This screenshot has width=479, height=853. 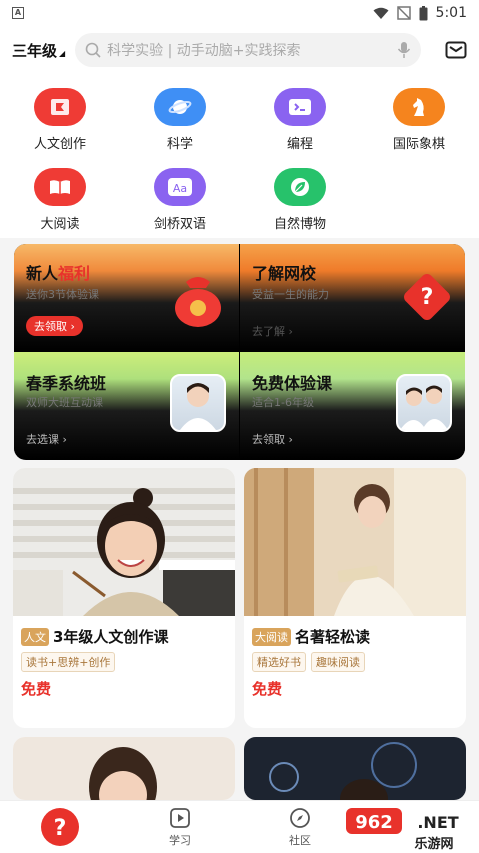 I want to click on no-signal-icon, so click(x=403, y=13).